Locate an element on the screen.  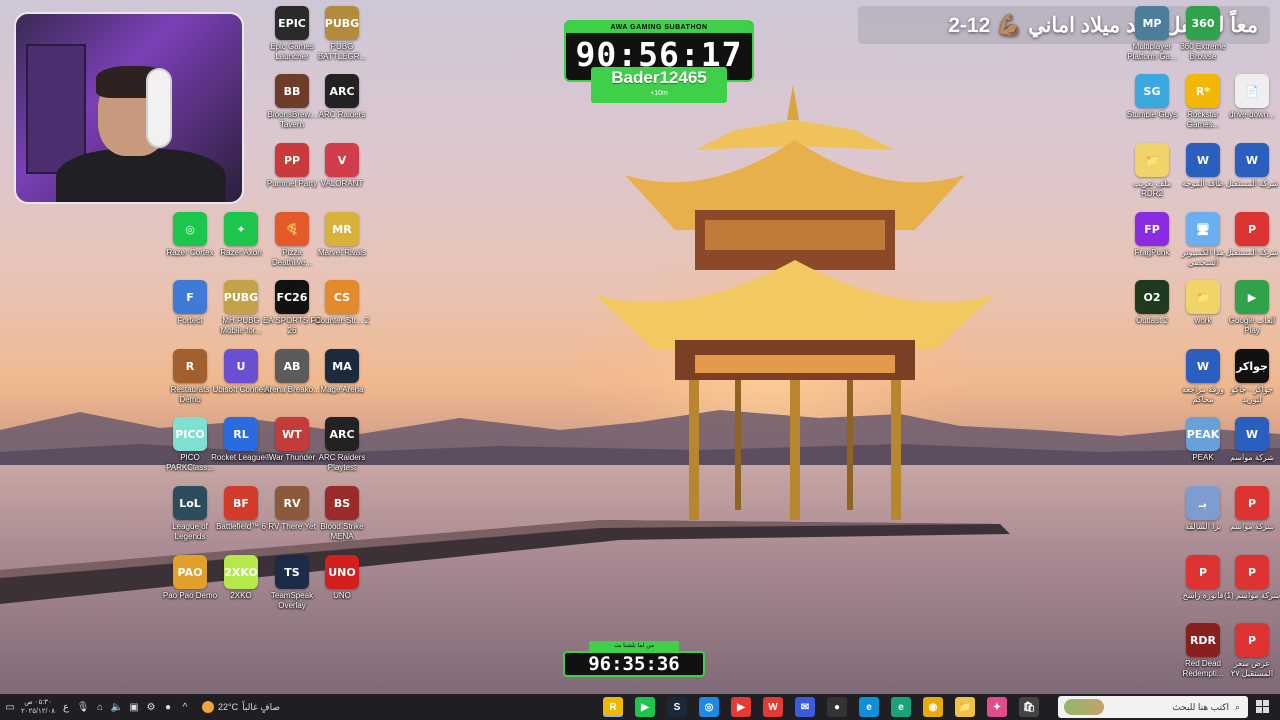
app-icon: WT is located at coordinates (292, 434).